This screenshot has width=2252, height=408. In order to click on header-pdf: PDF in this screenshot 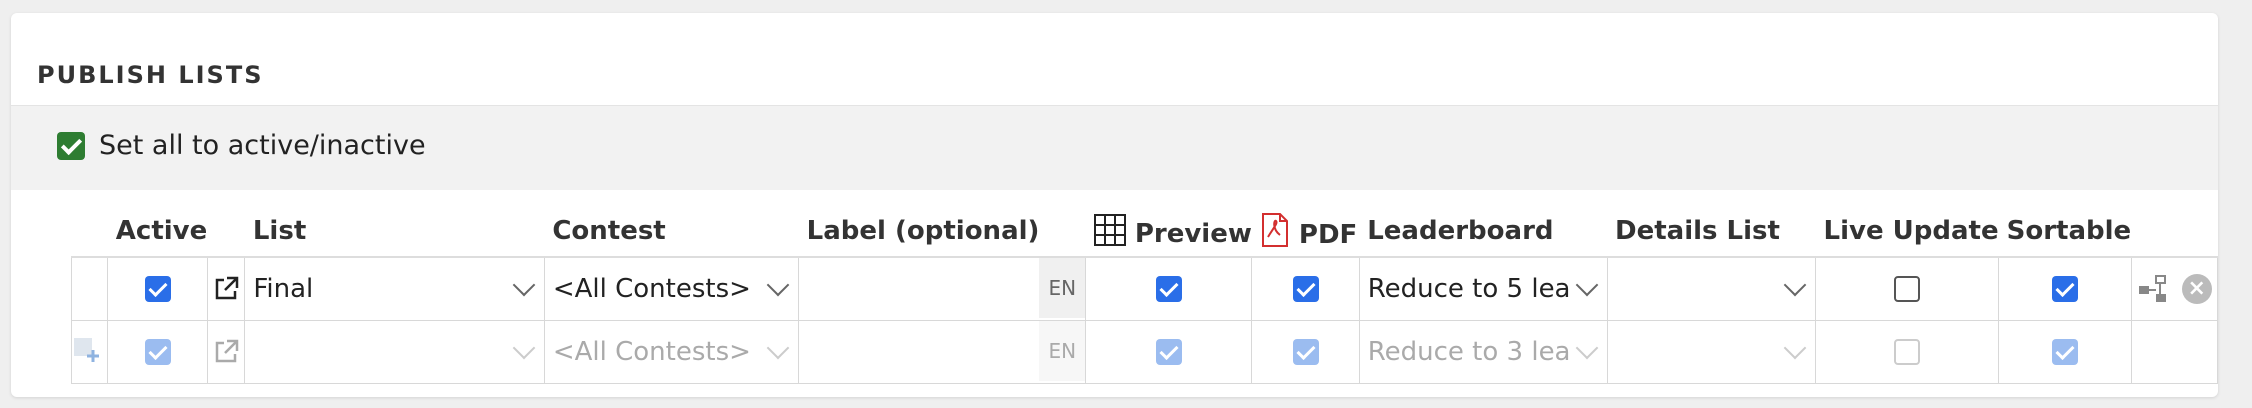, I will do `click(1305, 232)`.